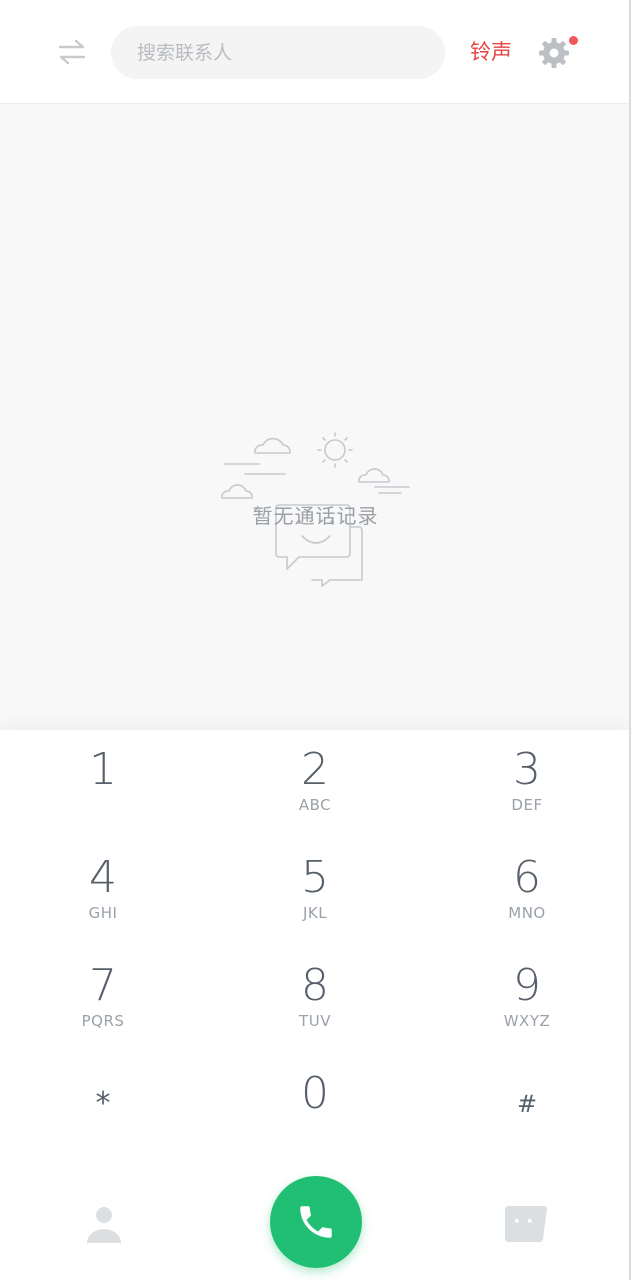 Image resolution: width=631 pixels, height=1280 pixels. I want to click on person-icon, so click(104, 1224).